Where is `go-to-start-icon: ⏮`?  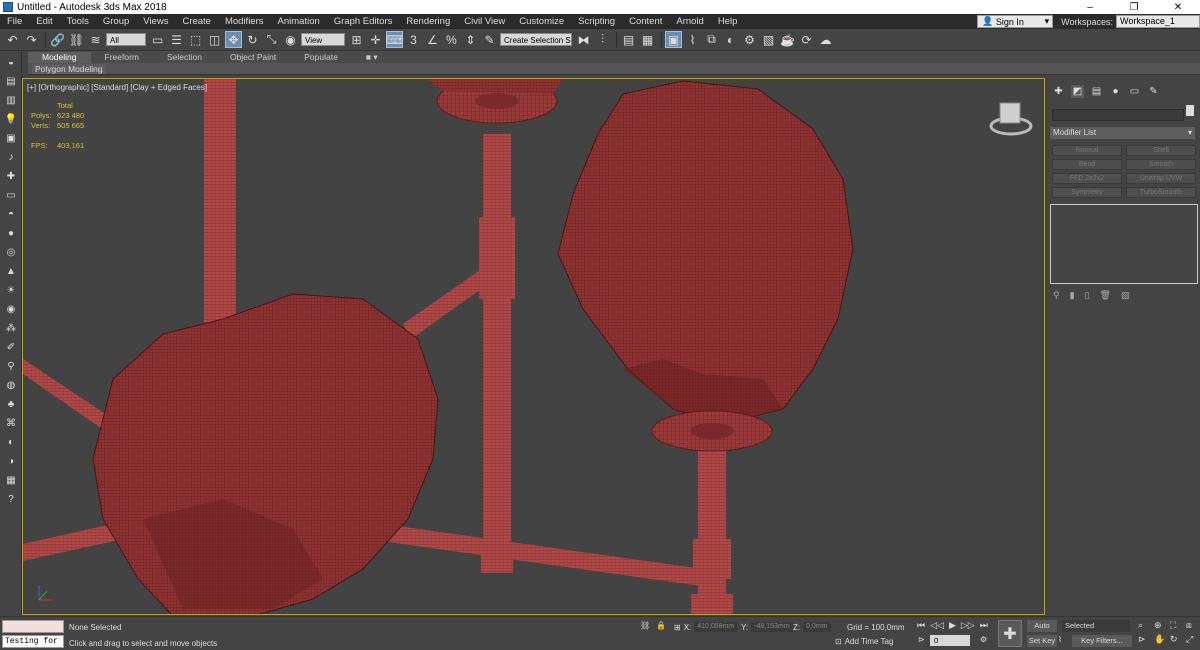 go-to-start-icon: ⏮ is located at coordinates (921, 625).